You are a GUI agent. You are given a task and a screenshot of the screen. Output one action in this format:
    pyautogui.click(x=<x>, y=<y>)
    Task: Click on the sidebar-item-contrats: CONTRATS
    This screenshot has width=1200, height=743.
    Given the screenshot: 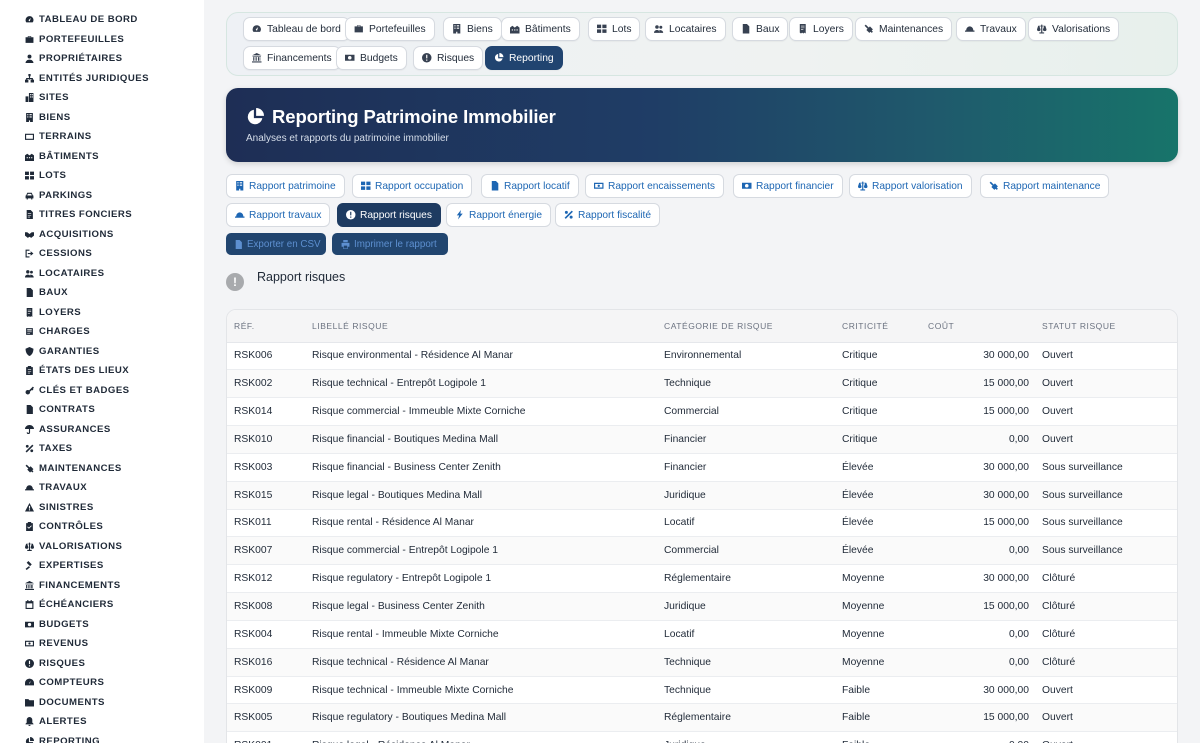 What is the action you would take?
    pyautogui.click(x=102, y=410)
    